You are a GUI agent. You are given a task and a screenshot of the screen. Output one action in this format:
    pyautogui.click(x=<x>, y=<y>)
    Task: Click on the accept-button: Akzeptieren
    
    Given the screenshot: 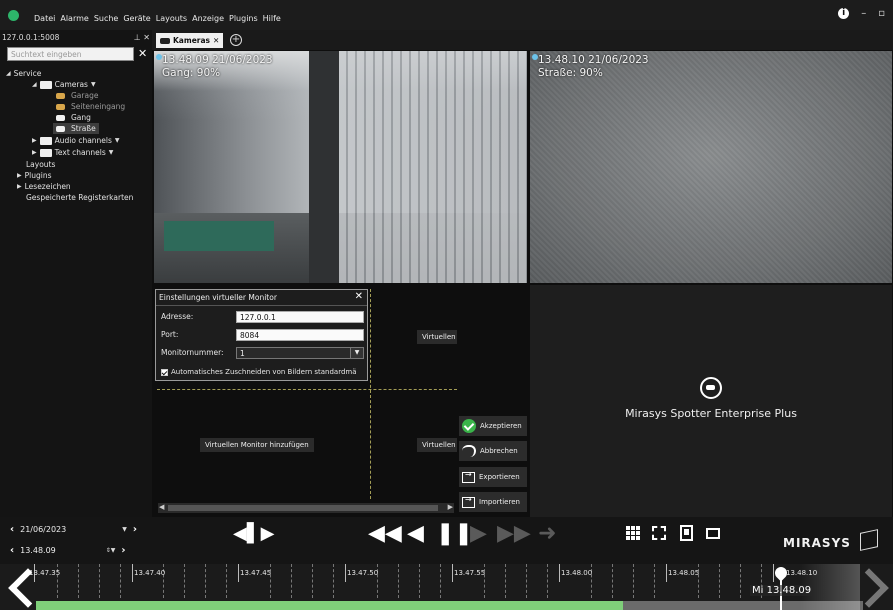 What is the action you would take?
    pyautogui.click(x=493, y=426)
    